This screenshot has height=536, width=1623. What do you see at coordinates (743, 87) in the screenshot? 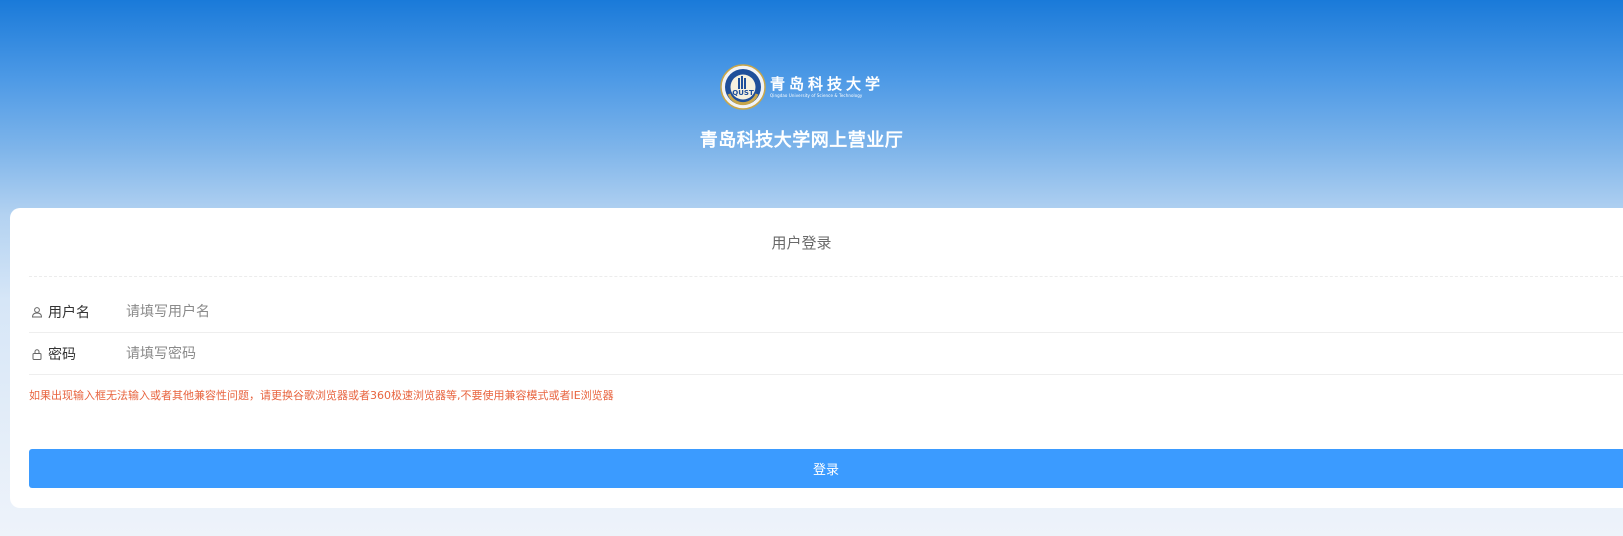
I see `university-seal-icon: QUST` at bounding box center [743, 87].